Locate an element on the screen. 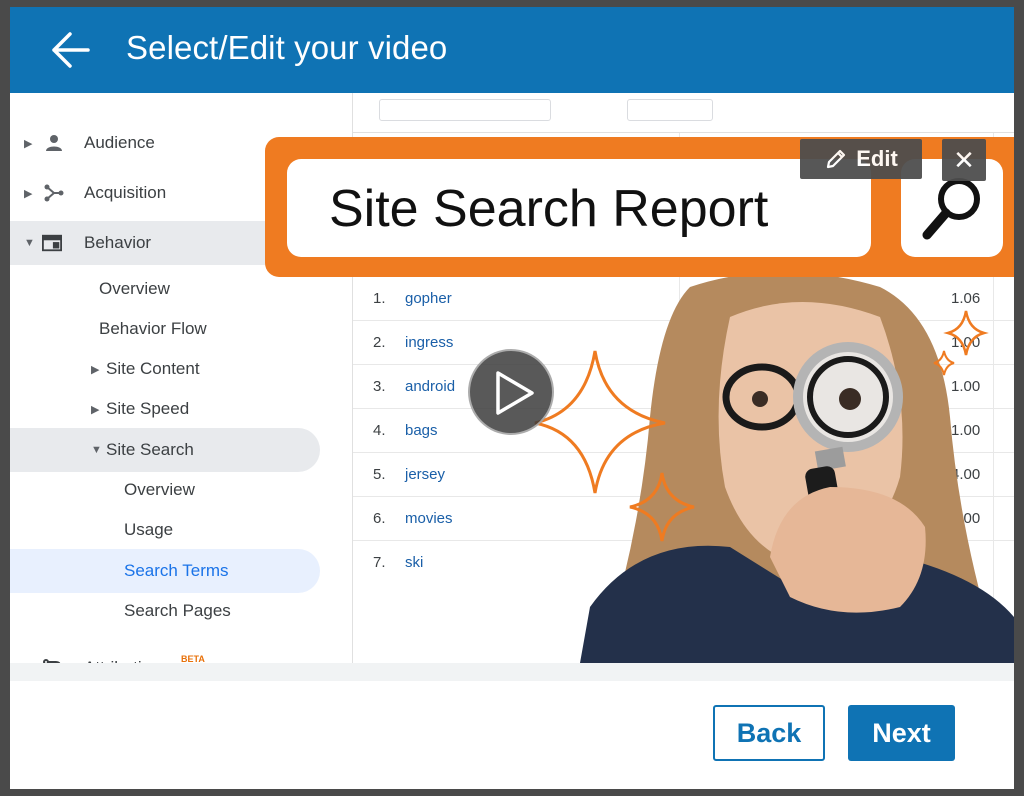  modal-header: Select/Edit your video is located at coordinates (512, 50).